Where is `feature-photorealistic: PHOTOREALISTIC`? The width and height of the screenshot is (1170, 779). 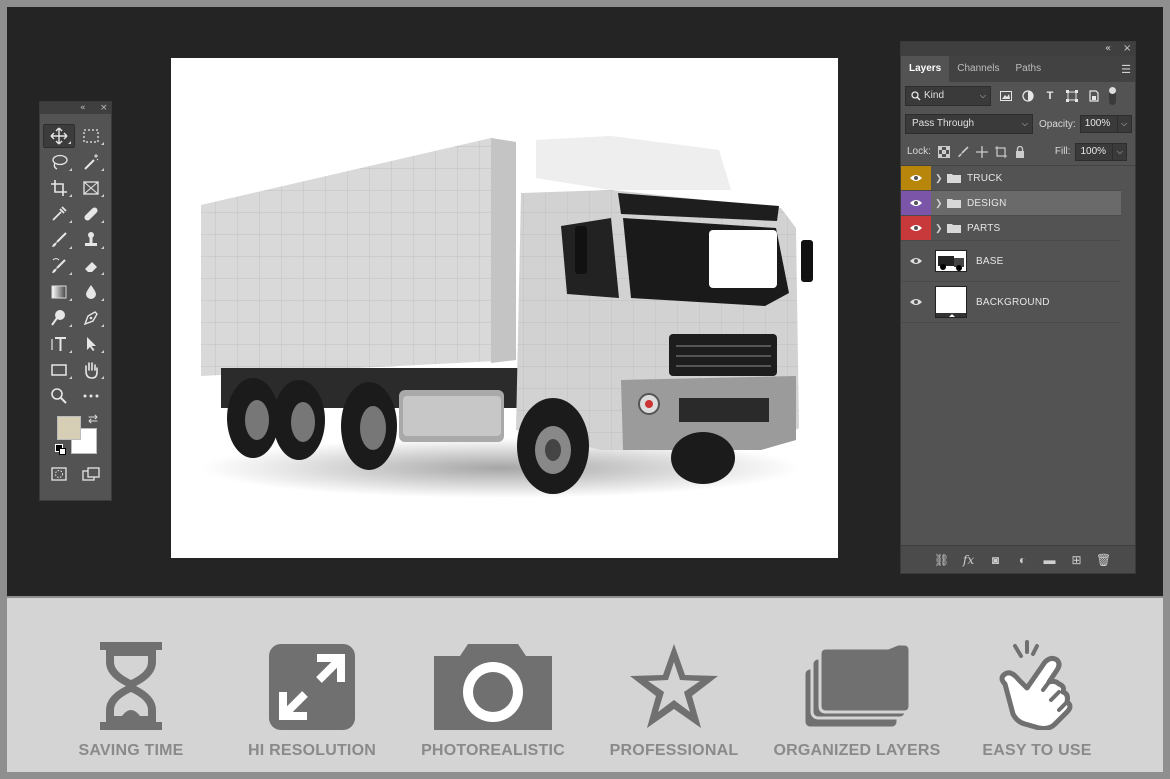 feature-photorealistic: PHOTOREALISTIC is located at coordinates (493, 699).